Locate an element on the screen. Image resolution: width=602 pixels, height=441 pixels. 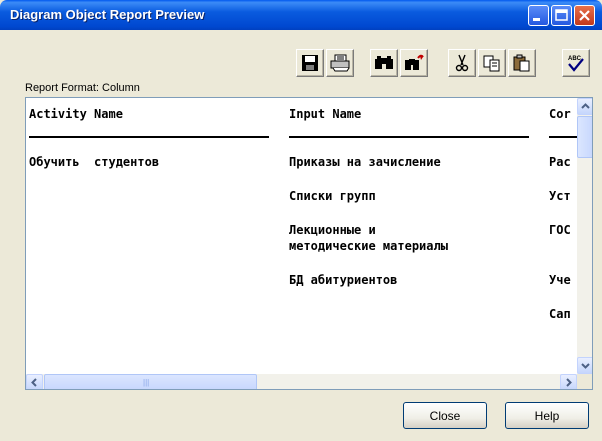
chevron-up-icon is located at coordinates (585, 106).